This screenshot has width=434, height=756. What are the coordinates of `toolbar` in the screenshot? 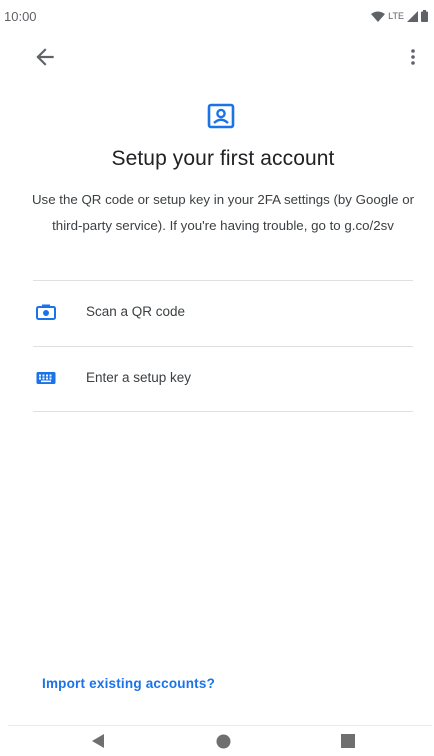 It's located at (217, 56).